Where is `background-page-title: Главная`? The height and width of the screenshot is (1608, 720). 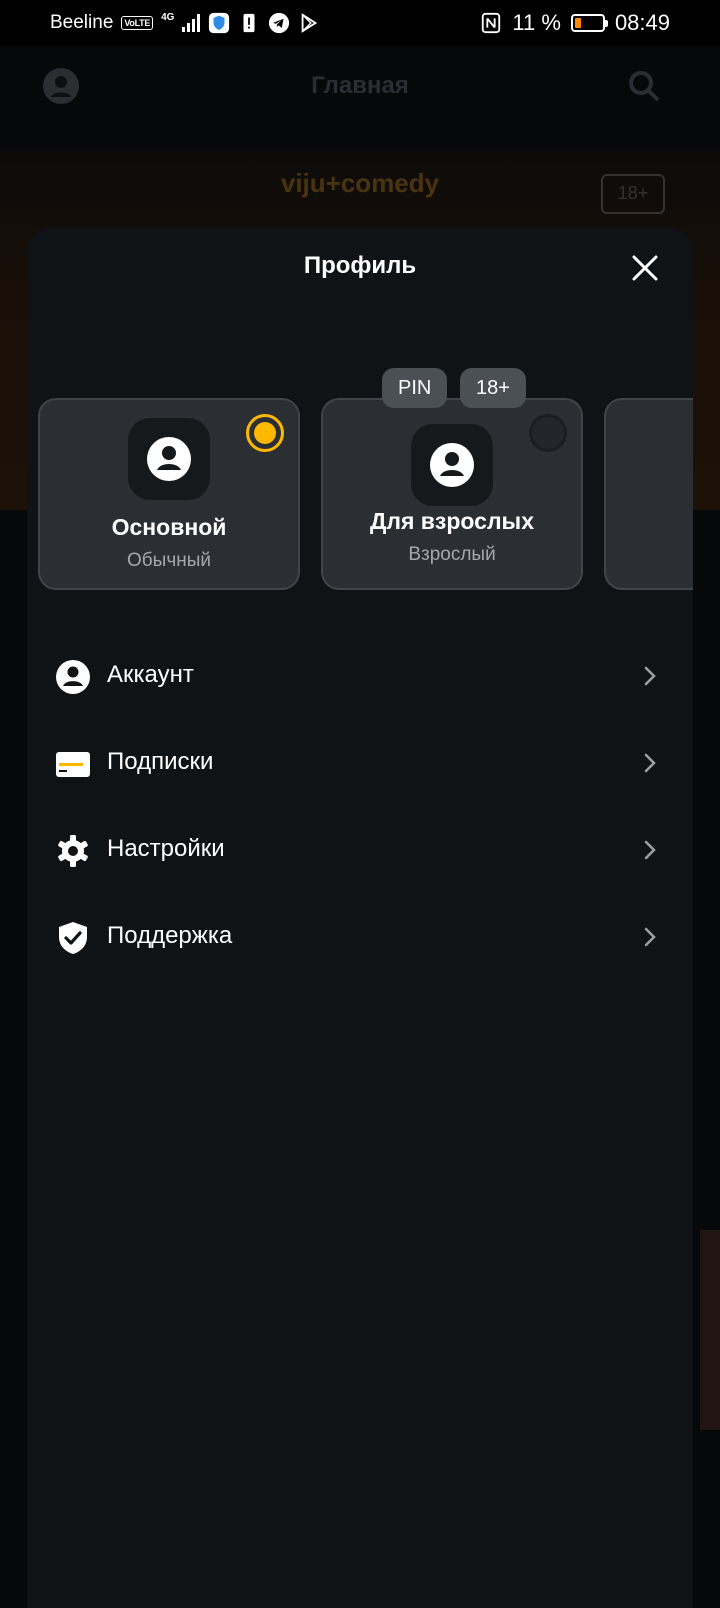 background-page-title: Главная is located at coordinates (360, 85).